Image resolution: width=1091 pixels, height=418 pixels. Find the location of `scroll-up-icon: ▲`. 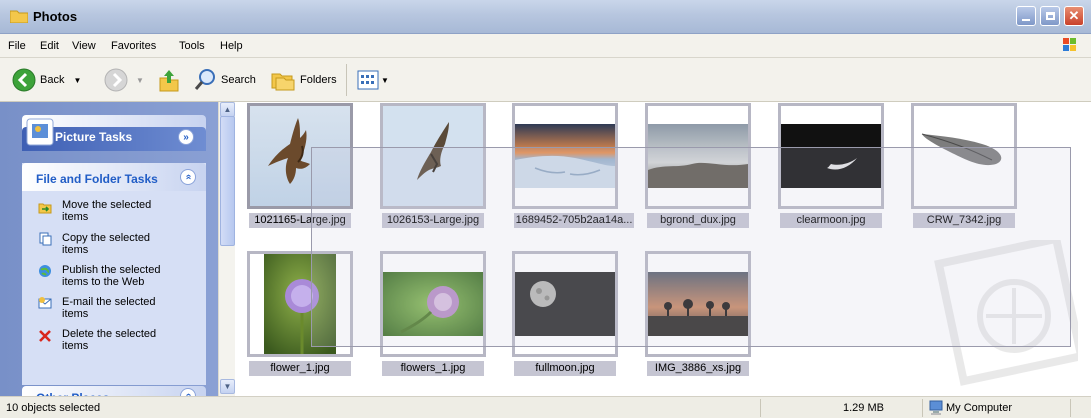

scroll-up-icon: ▲ is located at coordinates (227, 109).